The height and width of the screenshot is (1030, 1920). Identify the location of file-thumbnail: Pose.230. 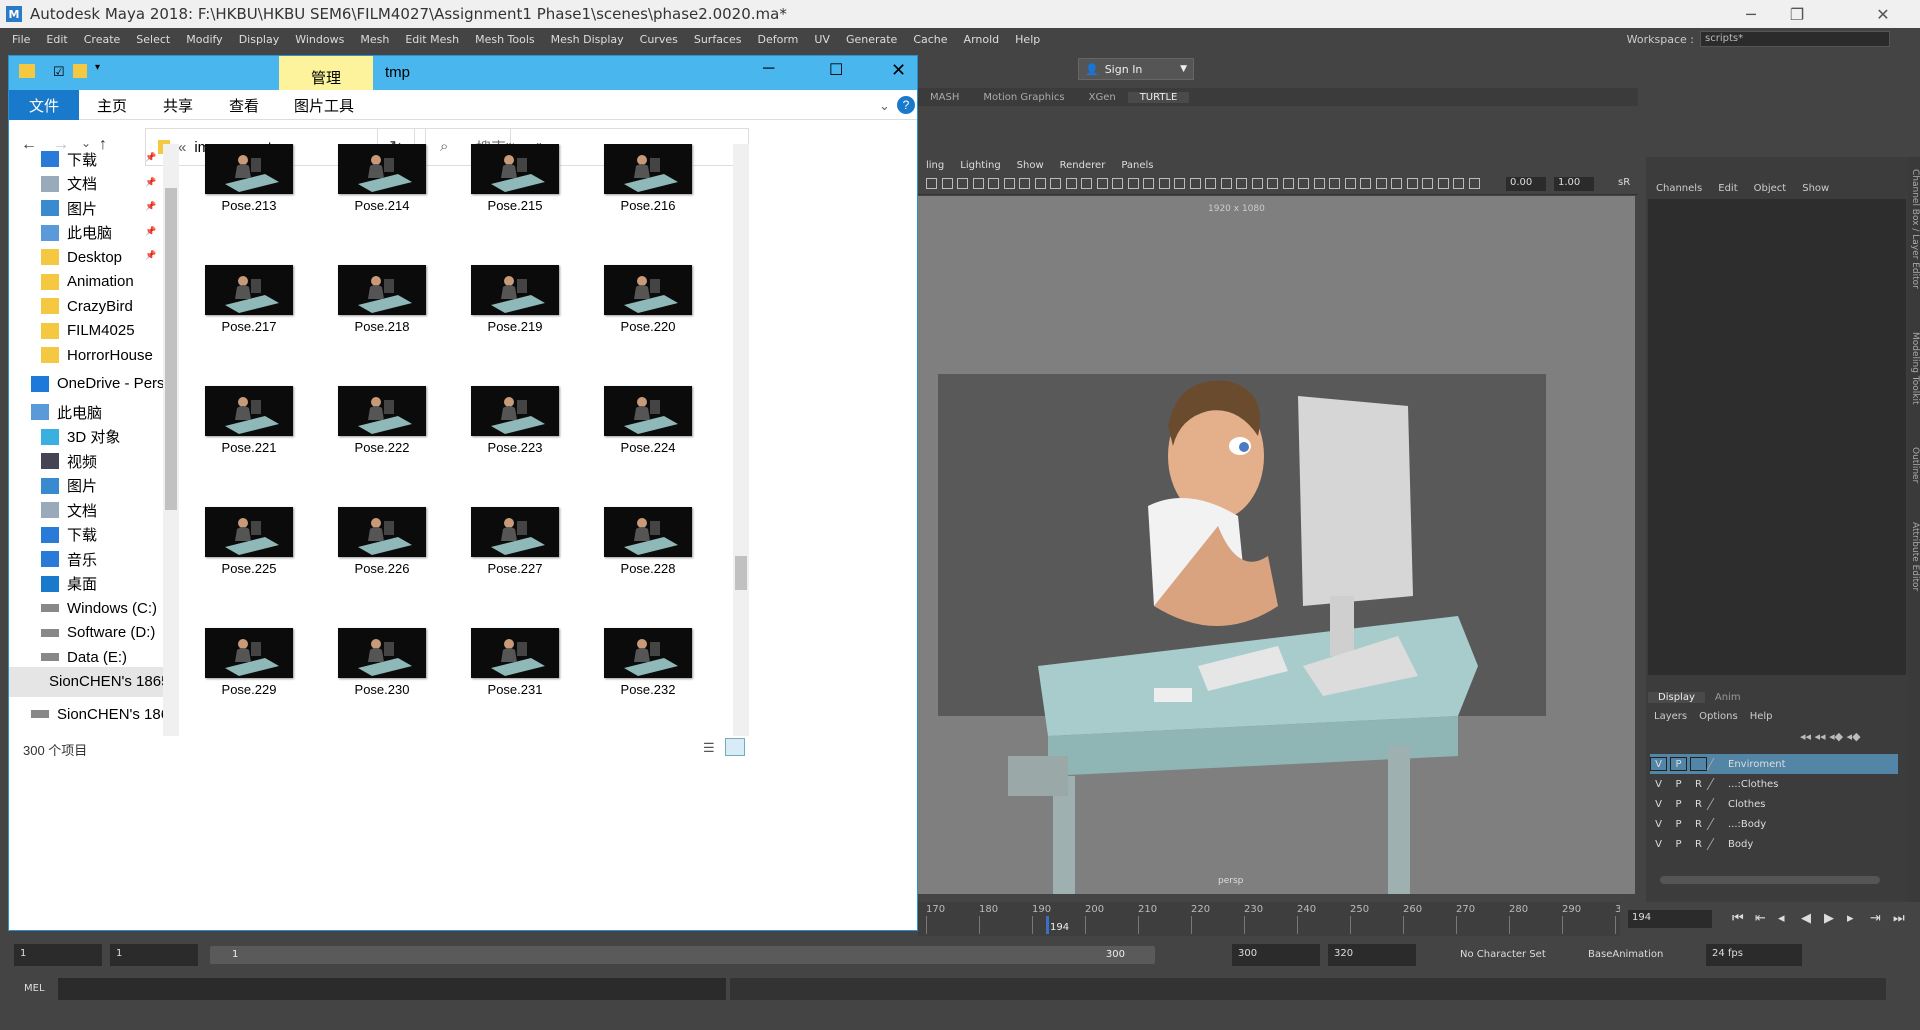
(382, 663).